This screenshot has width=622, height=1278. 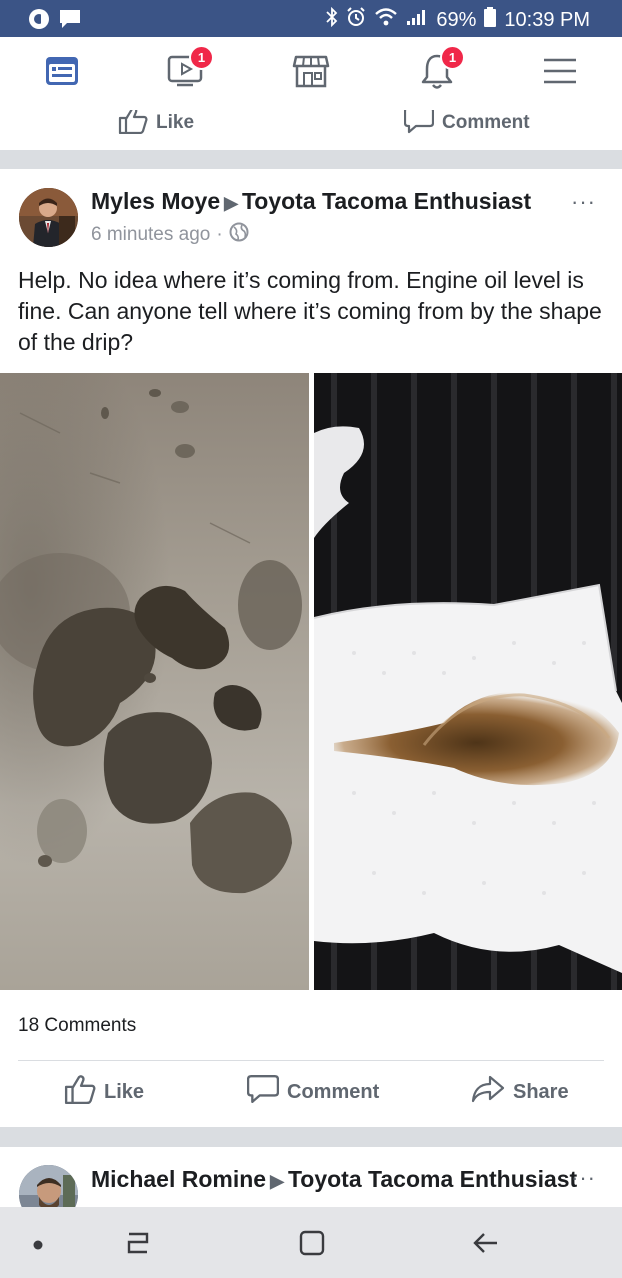 I want to click on post-actions: Like Comment Share, so click(x=311, y=1095).